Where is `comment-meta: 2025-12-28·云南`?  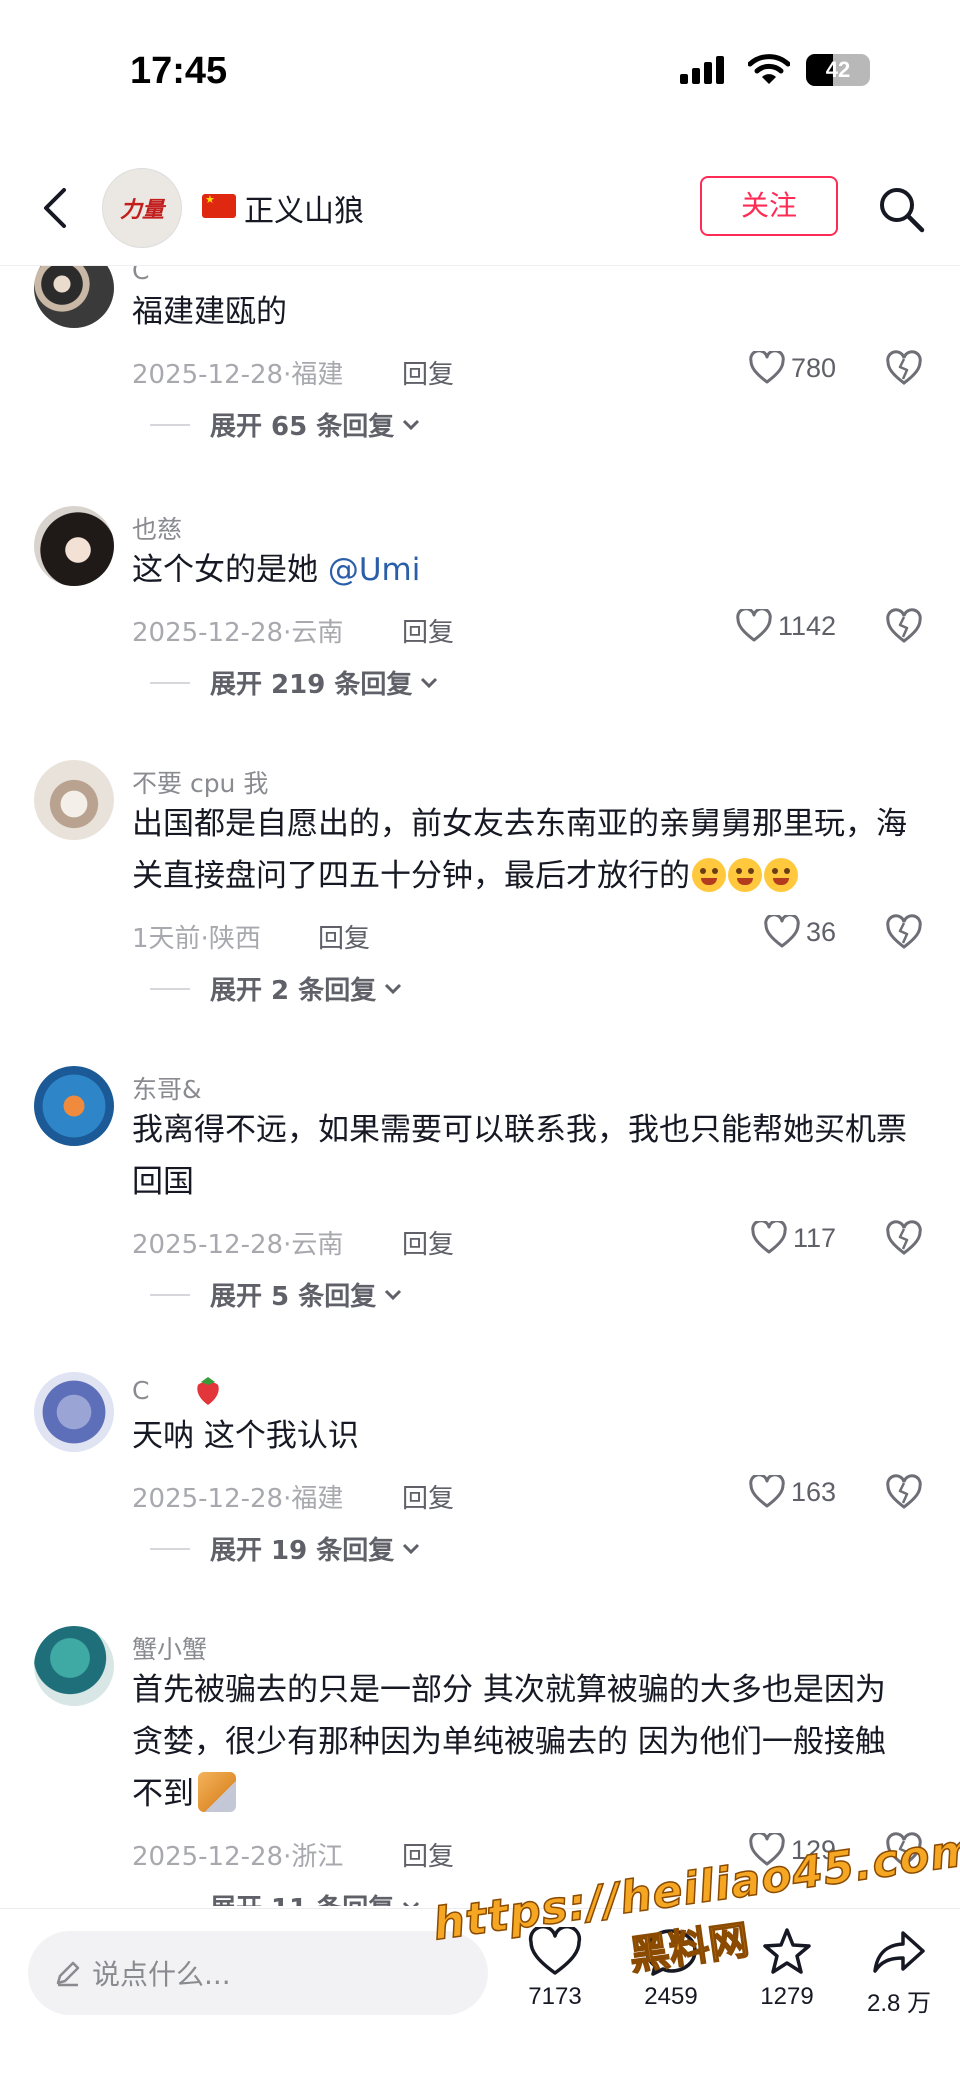 comment-meta: 2025-12-28·云南 is located at coordinates (237, 1242).